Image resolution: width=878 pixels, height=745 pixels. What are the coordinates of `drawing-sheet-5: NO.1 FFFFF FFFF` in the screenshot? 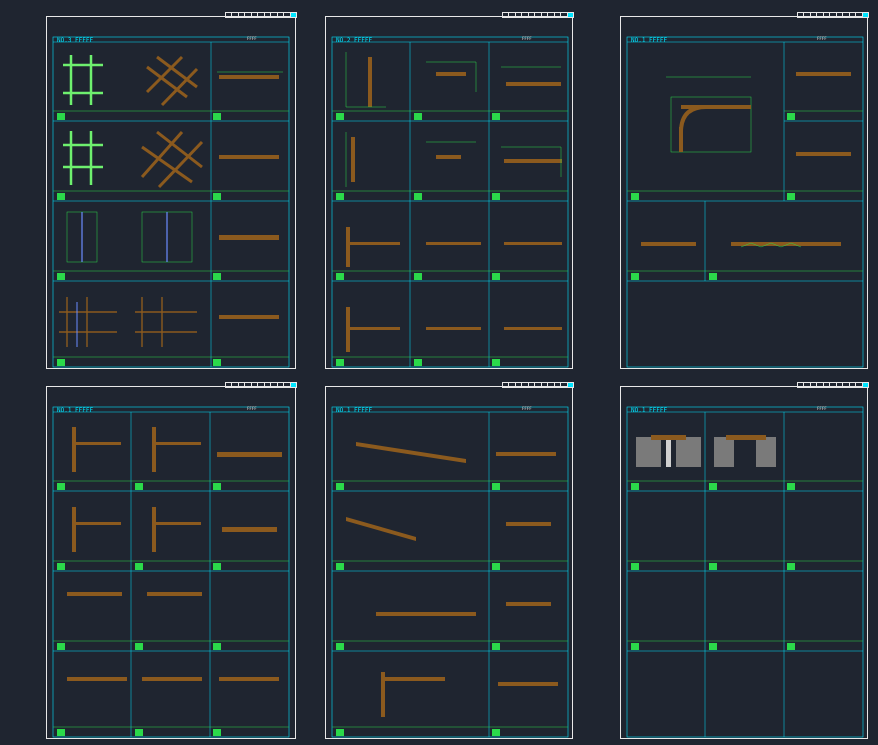 It's located at (449, 560).